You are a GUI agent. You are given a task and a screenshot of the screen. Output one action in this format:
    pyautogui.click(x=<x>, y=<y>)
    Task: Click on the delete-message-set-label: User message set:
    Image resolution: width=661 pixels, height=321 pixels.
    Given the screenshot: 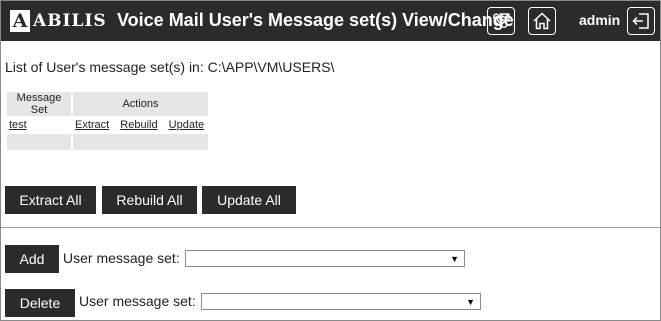 What is the action you would take?
    pyautogui.click(x=137, y=301)
    